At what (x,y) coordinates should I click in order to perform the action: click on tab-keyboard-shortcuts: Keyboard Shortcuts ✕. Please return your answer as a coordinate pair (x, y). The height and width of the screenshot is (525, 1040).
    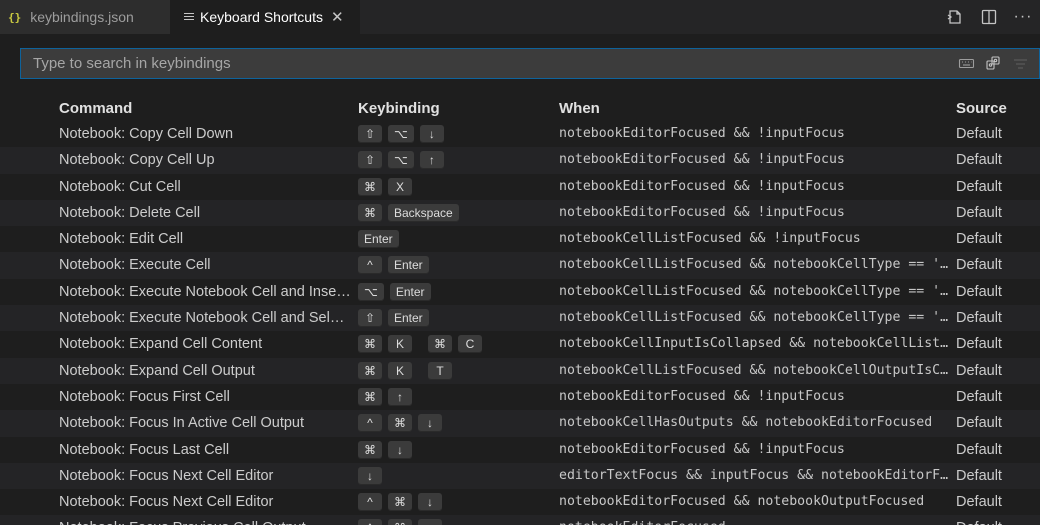
    Looking at the image, I should click on (265, 17).